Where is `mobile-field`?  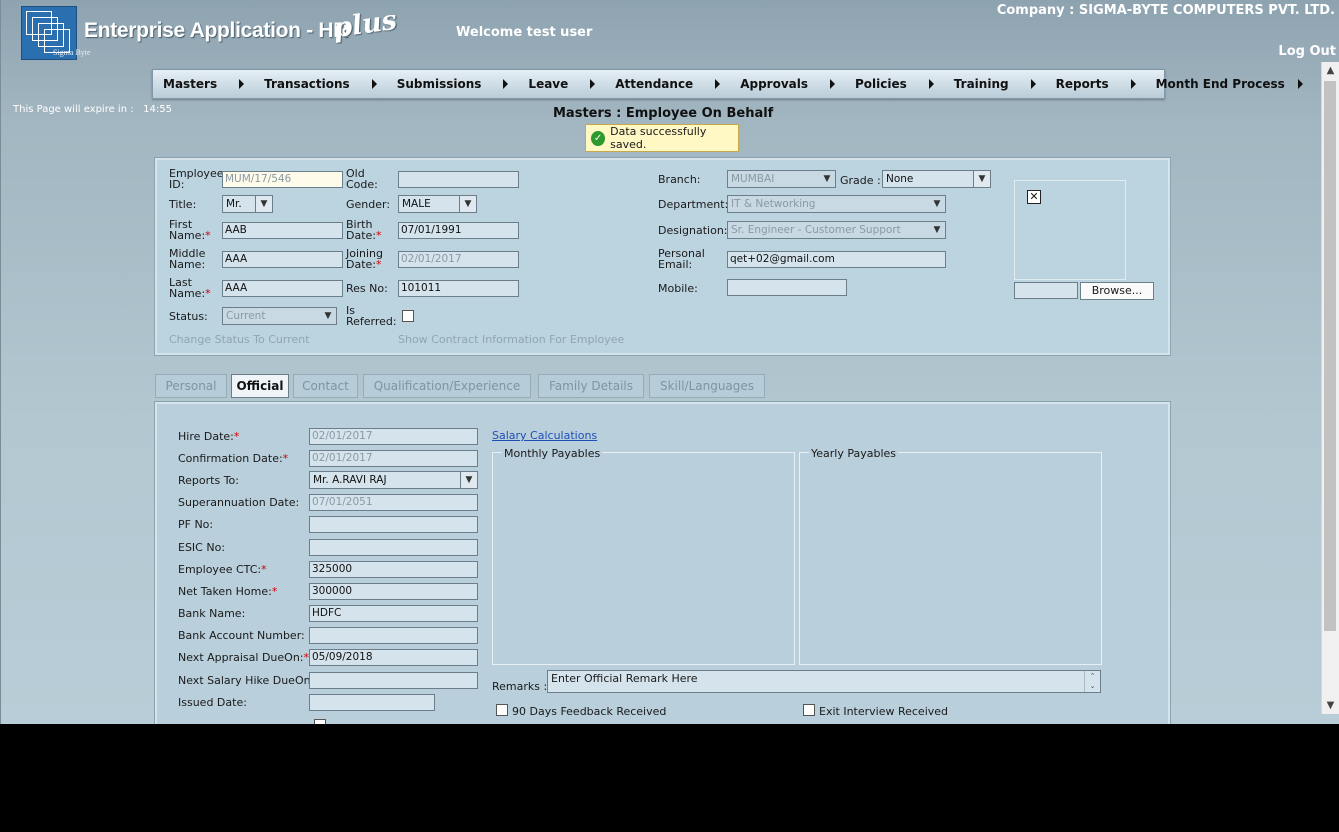
mobile-field is located at coordinates (787, 287).